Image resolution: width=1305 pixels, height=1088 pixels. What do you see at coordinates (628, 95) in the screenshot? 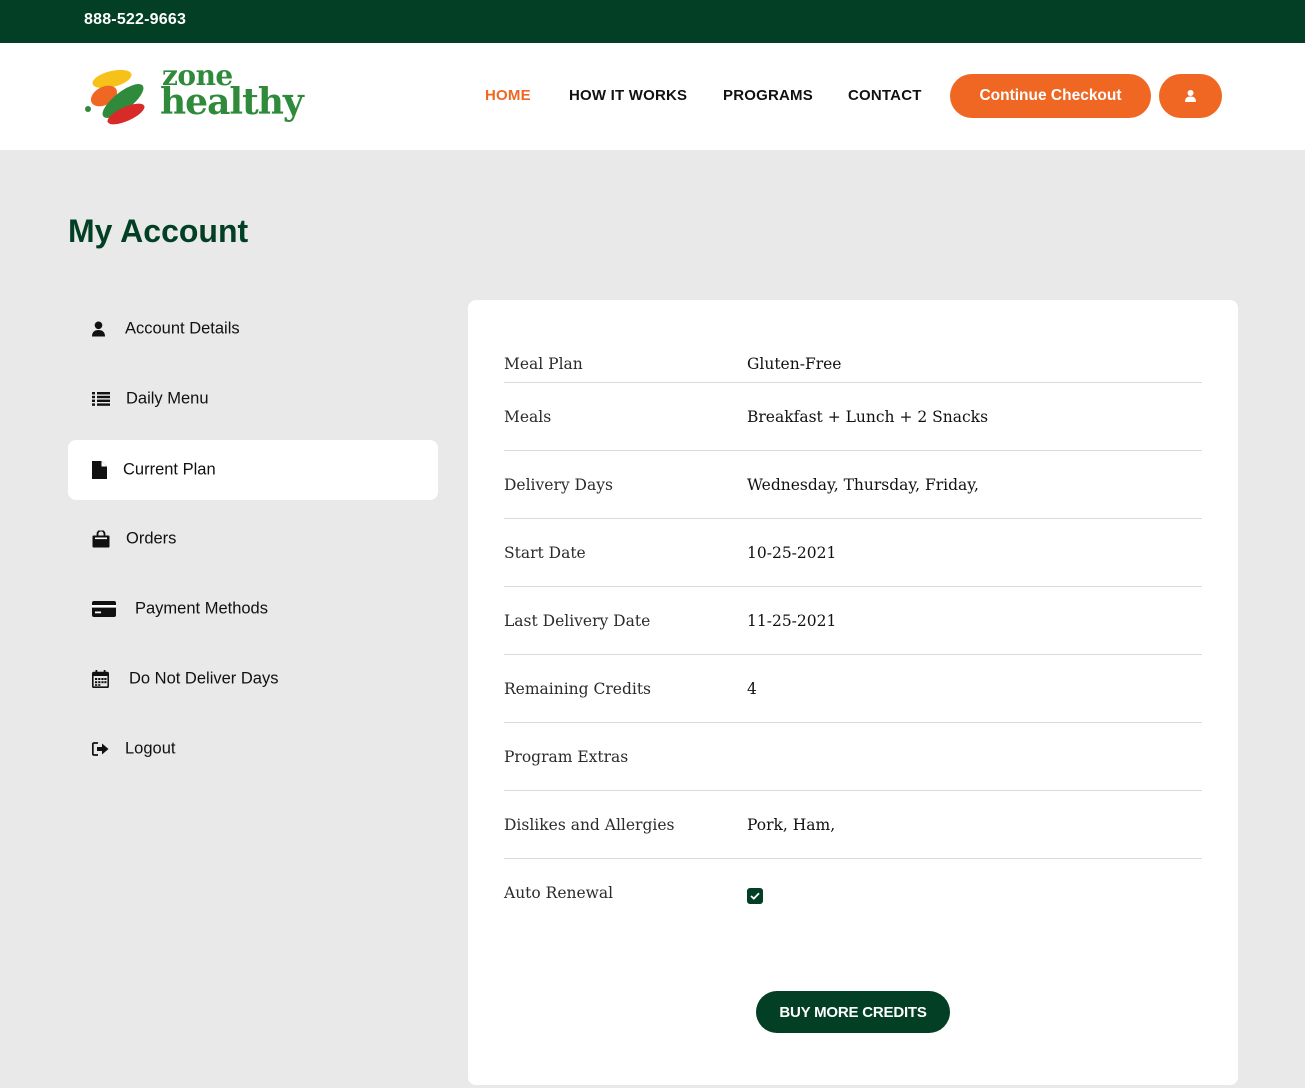
I see `nav-how-it-works: HOW IT WORKS` at bounding box center [628, 95].